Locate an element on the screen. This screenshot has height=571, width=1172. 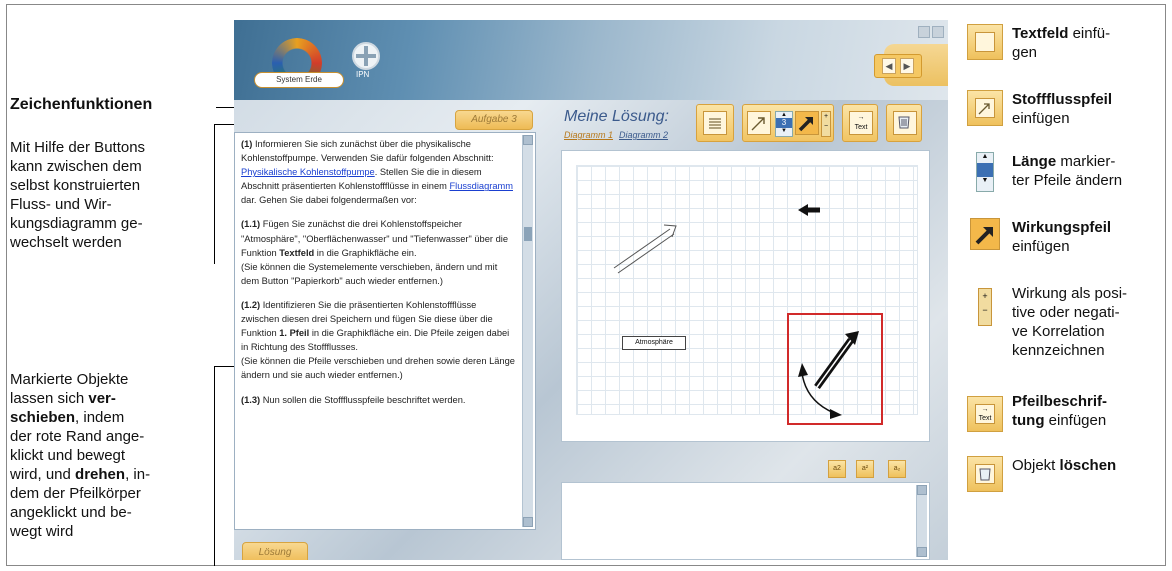
label-input-panel is located at coordinates (745, 521).